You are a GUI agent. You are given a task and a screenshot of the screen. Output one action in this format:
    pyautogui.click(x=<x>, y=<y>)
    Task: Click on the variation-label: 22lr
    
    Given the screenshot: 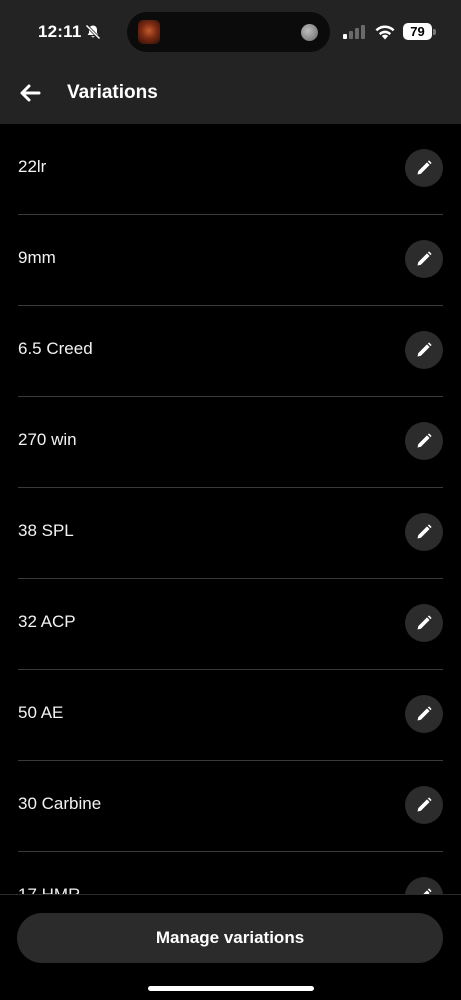 What is the action you would take?
    pyautogui.click(x=32, y=166)
    